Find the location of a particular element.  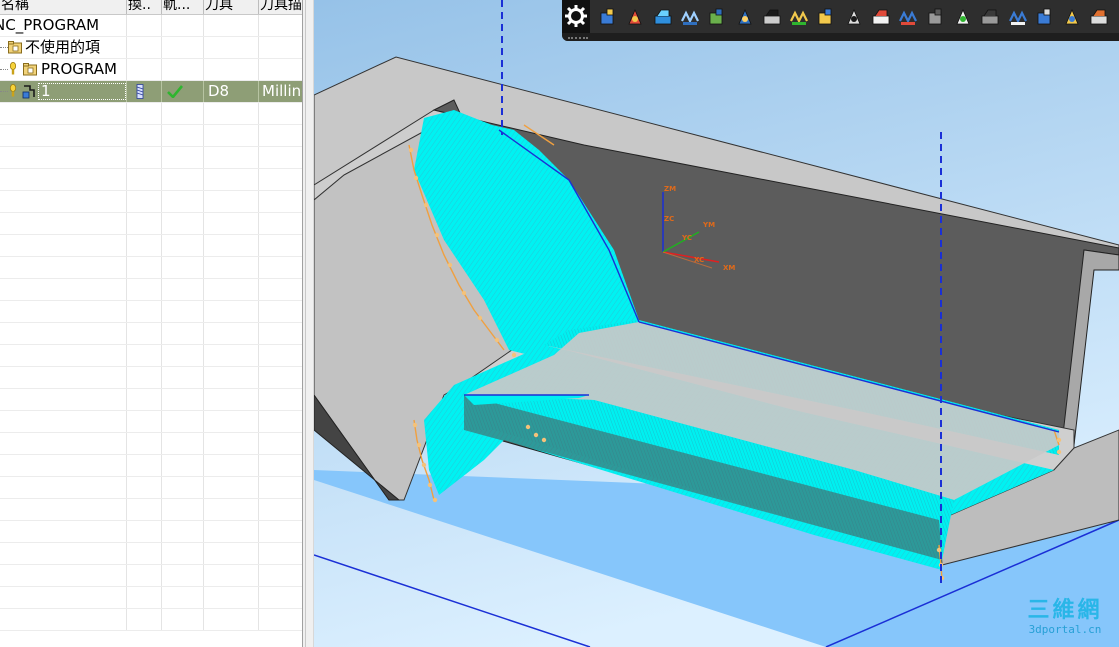

collision-check-button is located at coordinates (1018, 17).